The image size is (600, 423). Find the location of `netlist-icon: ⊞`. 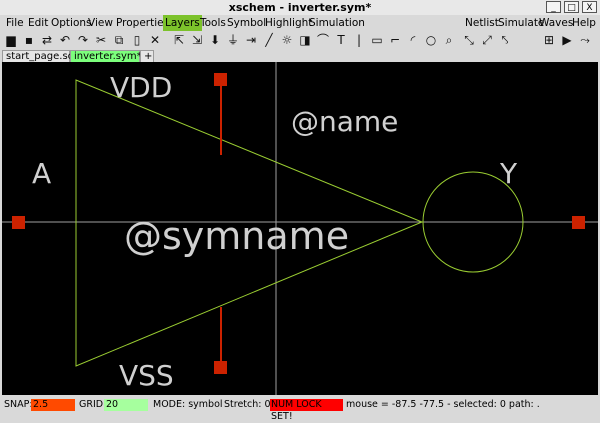

netlist-icon: ⊞ is located at coordinates (549, 40).